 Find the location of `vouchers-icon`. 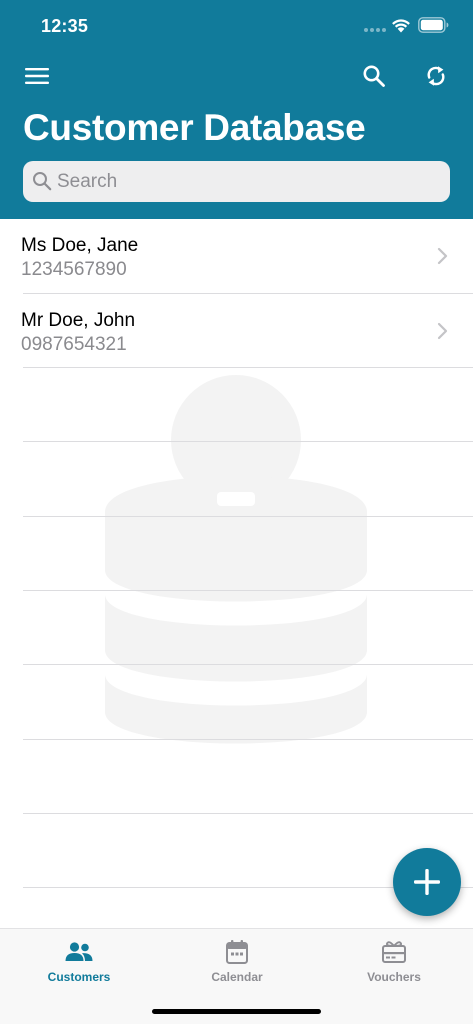

vouchers-icon is located at coordinates (394, 952).